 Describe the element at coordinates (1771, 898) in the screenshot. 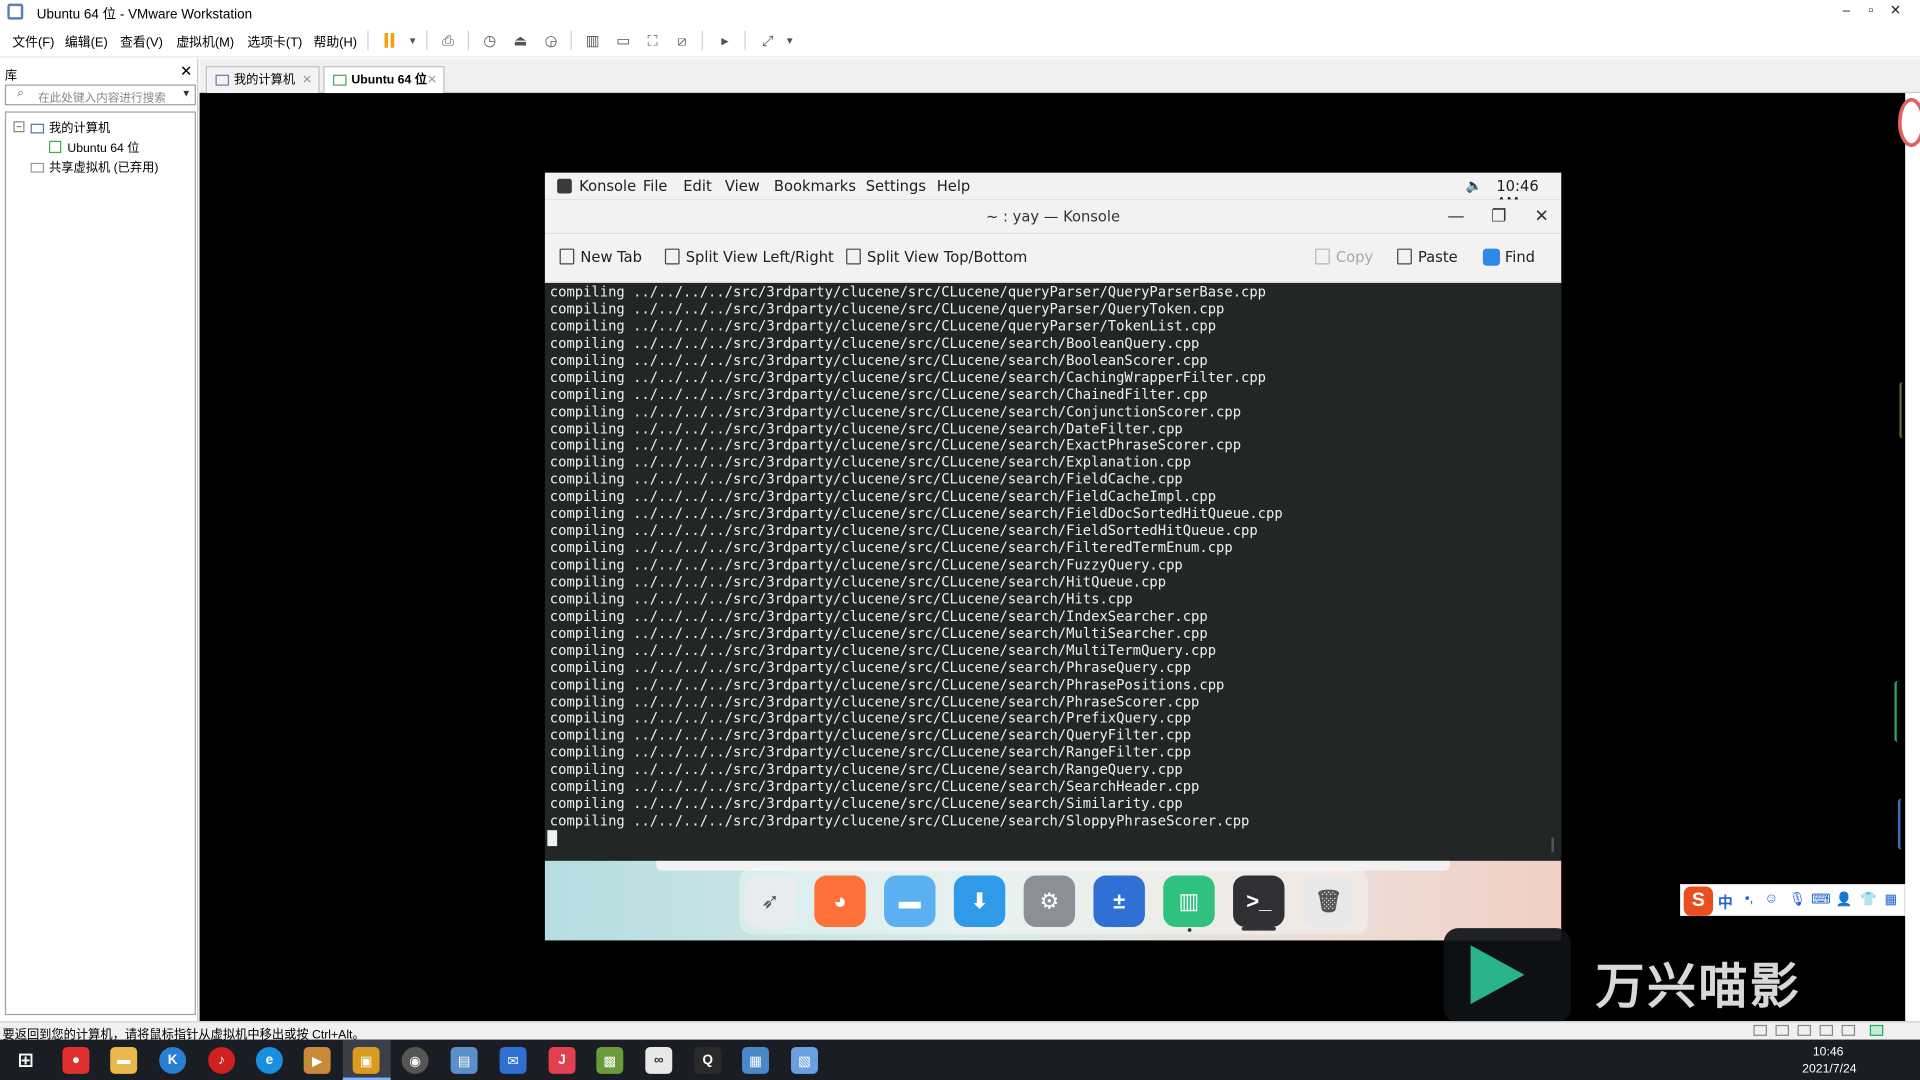

I see `emoji-icon: ☺` at that location.